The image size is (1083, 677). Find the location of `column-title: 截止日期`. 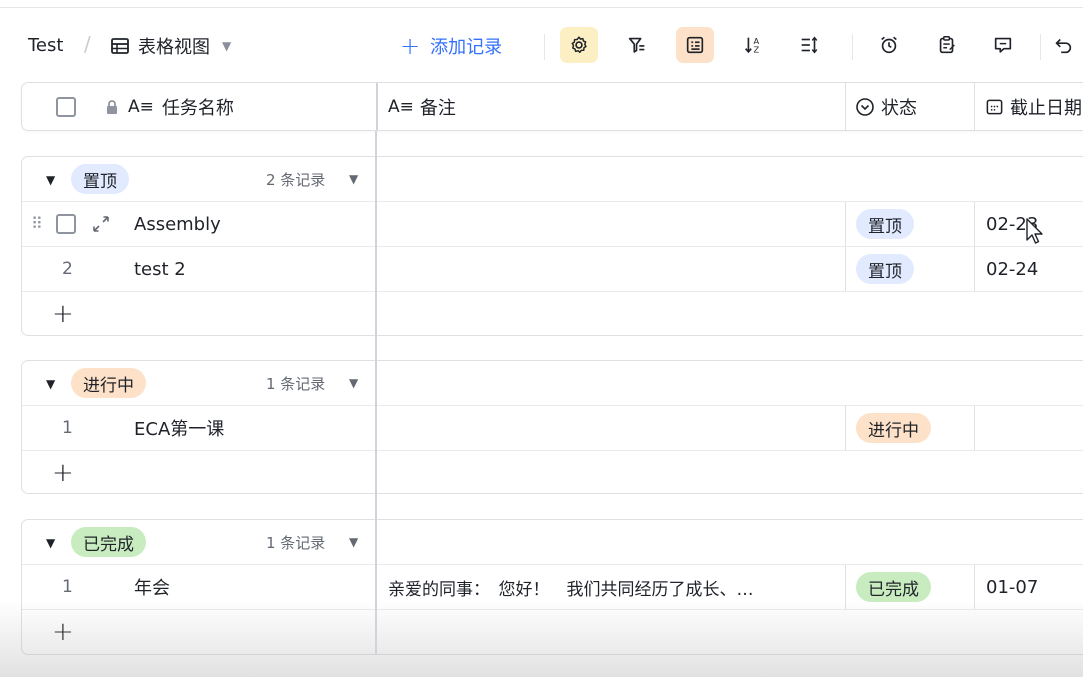

column-title: 截止日期 is located at coordinates (1046, 108).